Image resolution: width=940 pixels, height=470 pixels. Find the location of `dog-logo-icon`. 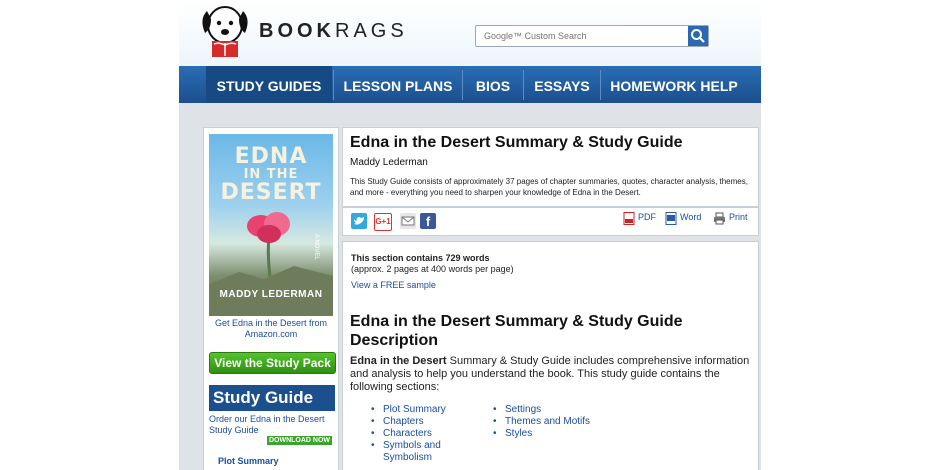

dog-logo-icon is located at coordinates (225, 31).